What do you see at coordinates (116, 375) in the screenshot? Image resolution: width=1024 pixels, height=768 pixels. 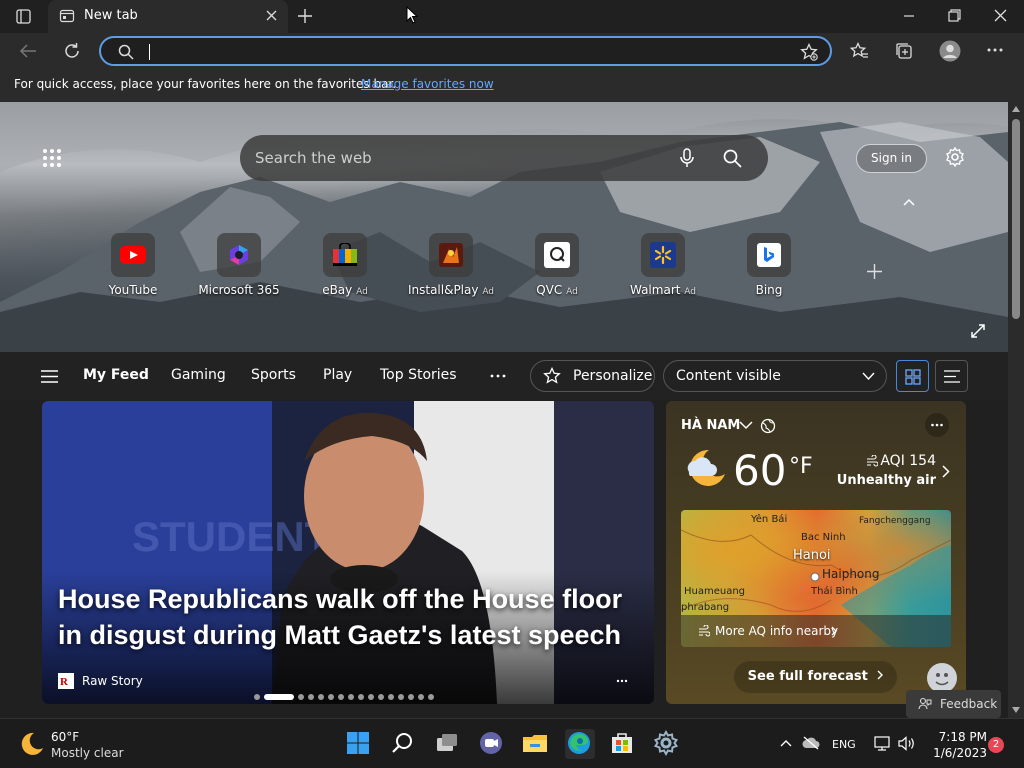 I see `tab-my-feed: My Feed` at bounding box center [116, 375].